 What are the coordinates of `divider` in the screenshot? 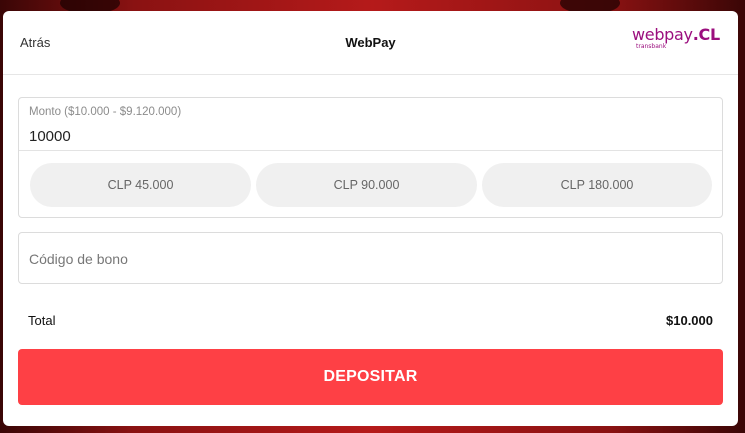 It's located at (370, 150).